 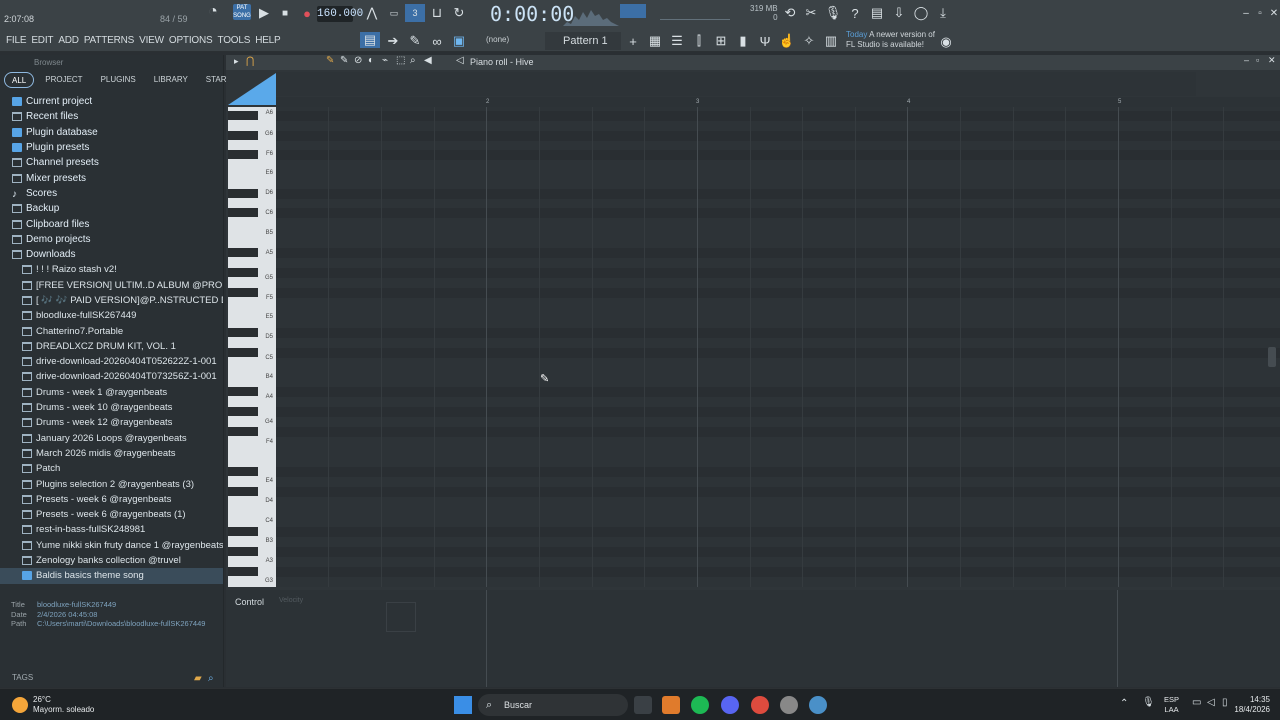 I want to click on tab-all: ALL, so click(x=19, y=80).